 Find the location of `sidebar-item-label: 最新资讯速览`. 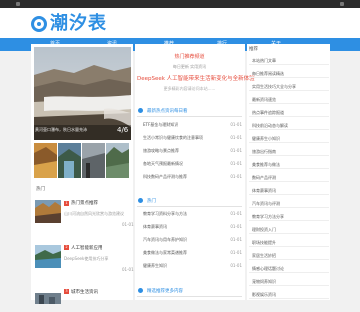

sidebar-item-label: 最新资讯速览 is located at coordinates (264, 99).